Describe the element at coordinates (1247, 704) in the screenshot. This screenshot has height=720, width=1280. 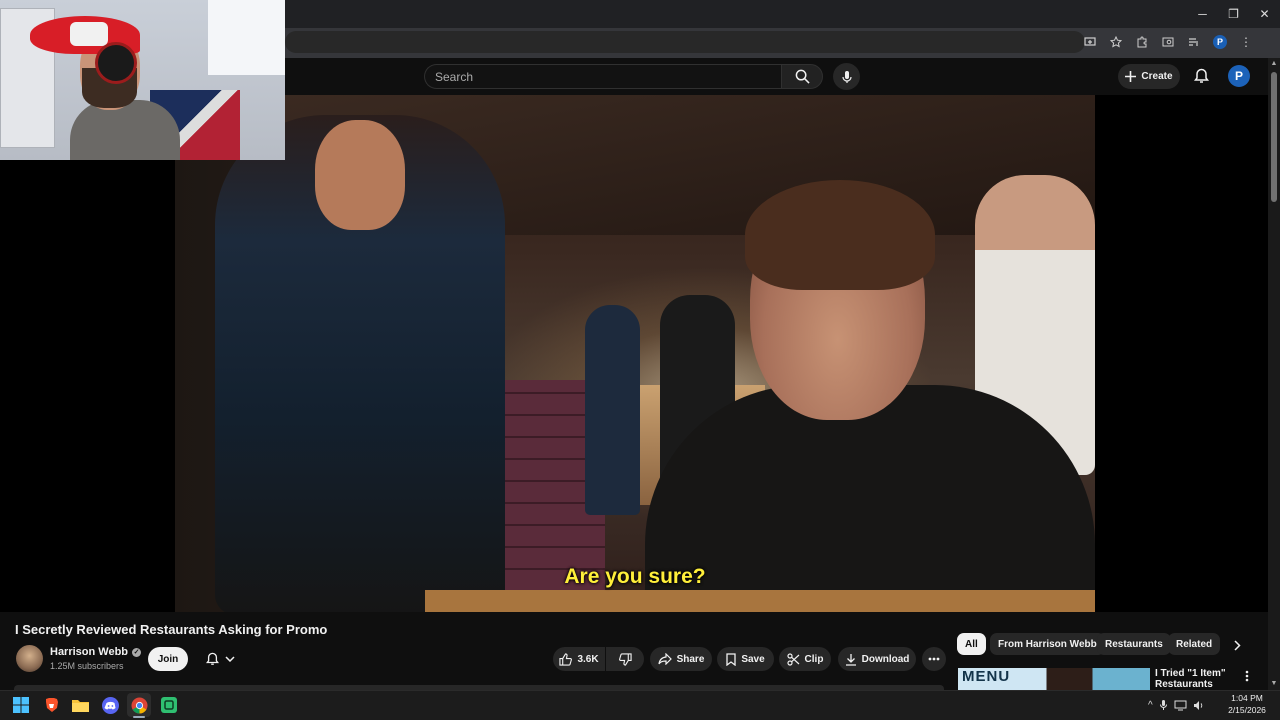
I see `taskbar-clock: 1:04 PM 2/15/2026` at that location.